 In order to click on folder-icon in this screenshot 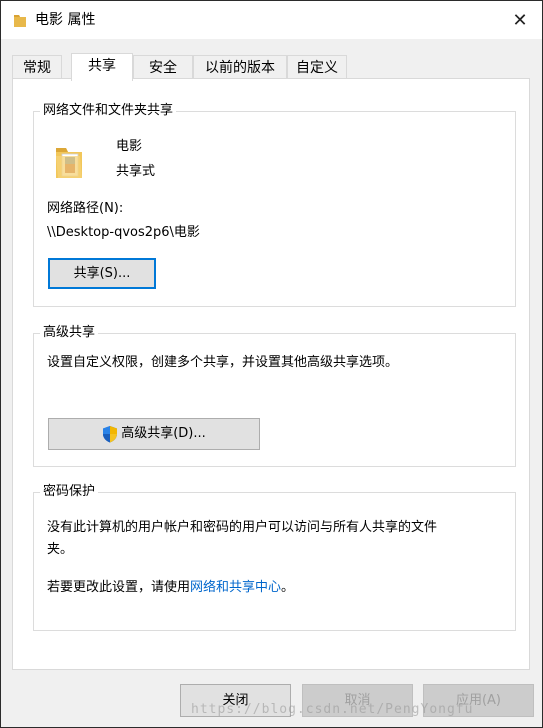, I will do `click(20, 21)`.